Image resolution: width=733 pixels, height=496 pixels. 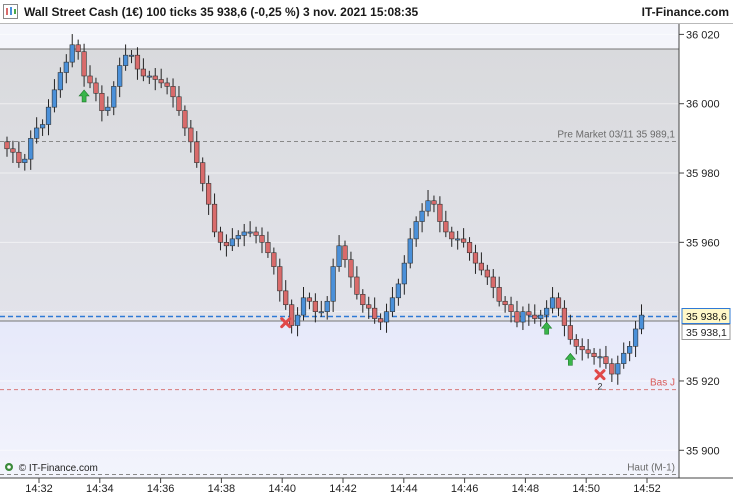 What do you see at coordinates (703, 243) in the screenshot?
I see `y-tick-label: 35 960` at bounding box center [703, 243].